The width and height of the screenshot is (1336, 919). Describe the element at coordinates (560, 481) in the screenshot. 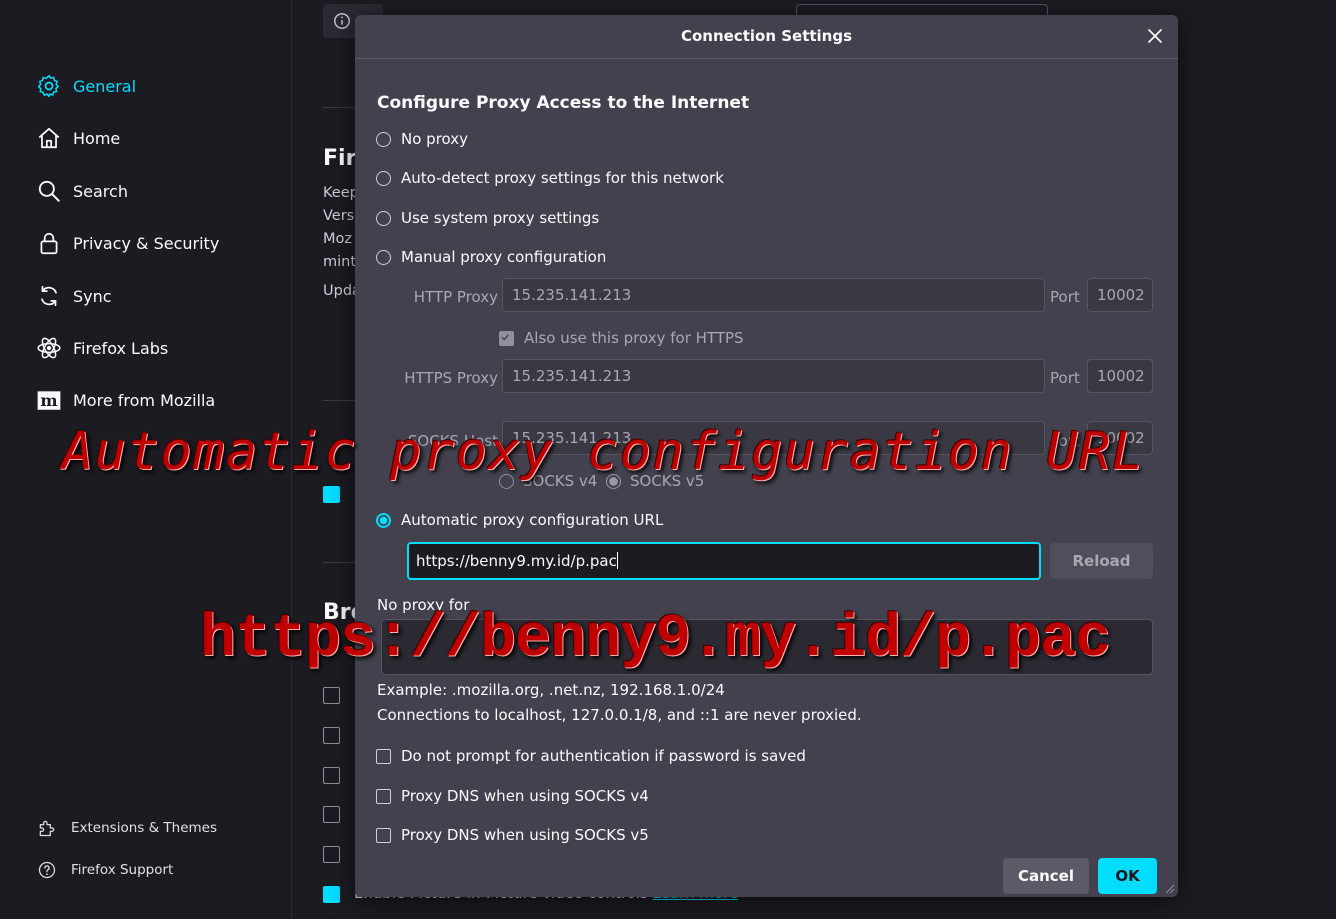

I see `radio-label: SOCKS v4` at that location.